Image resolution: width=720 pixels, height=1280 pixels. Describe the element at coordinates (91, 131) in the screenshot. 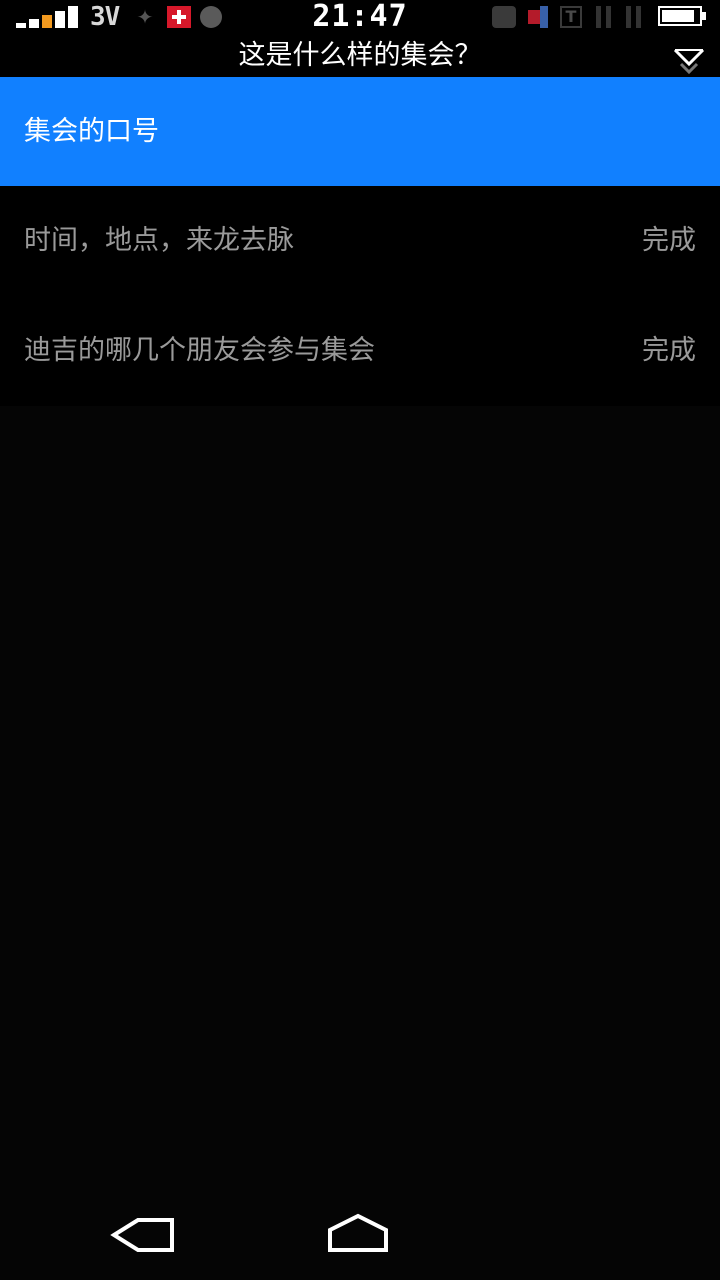

I see `list-item-label: 集会的口号` at that location.